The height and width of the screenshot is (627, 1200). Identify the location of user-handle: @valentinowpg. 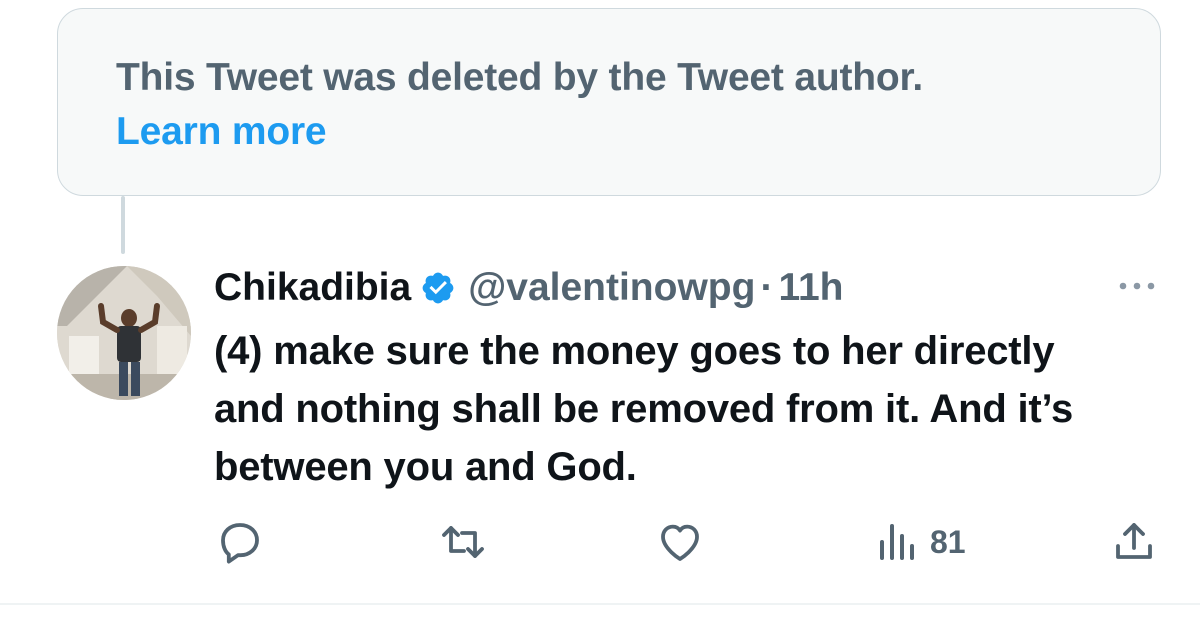
(611, 288).